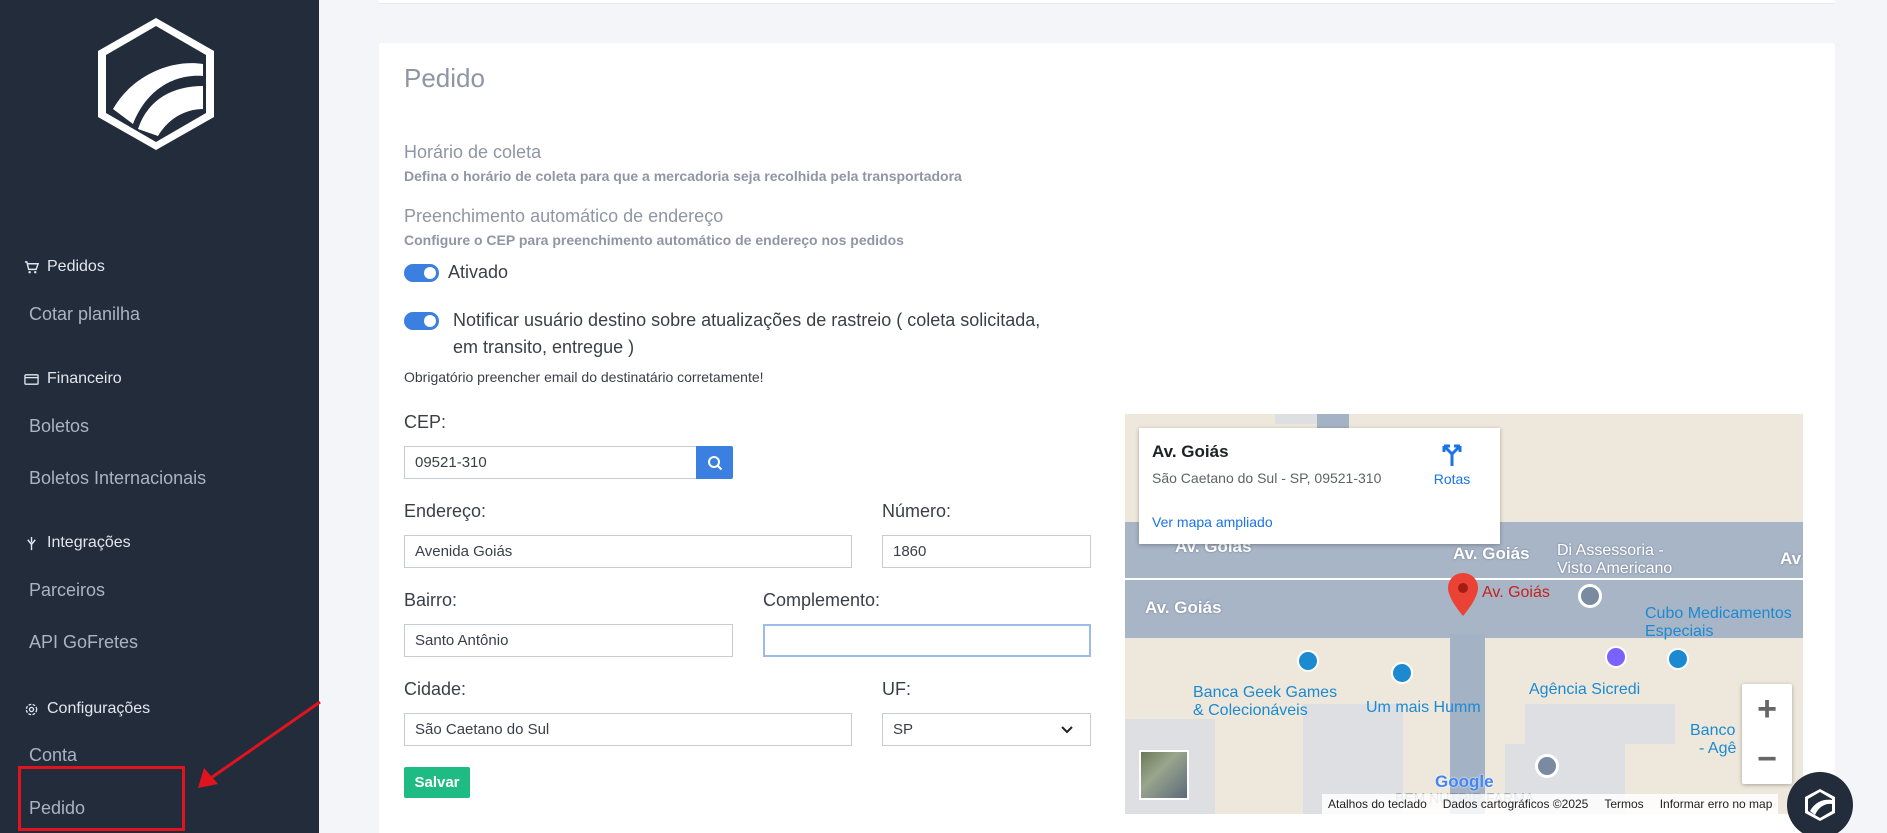 This screenshot has width=1887, height=833. I want to click on cep-search-button, so click(714, 462).